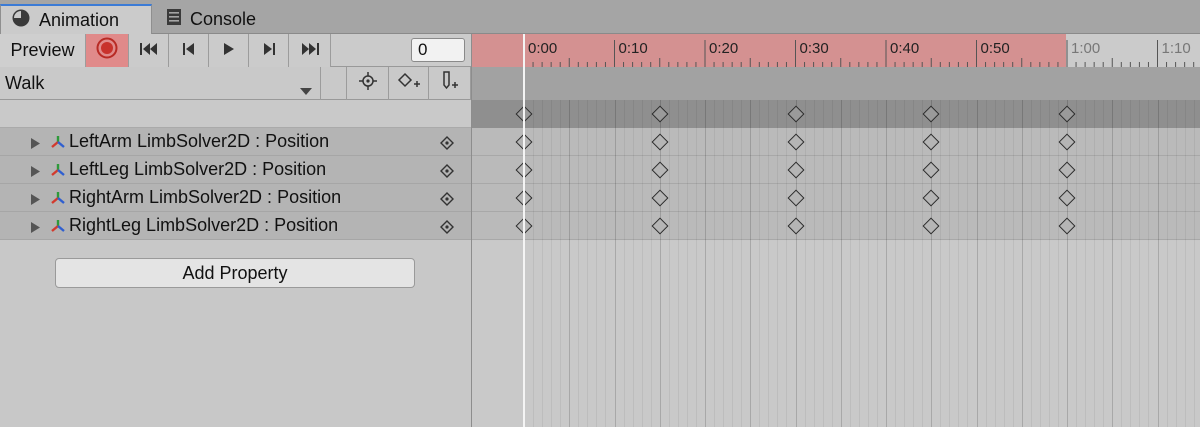 The height and width of the screenshot is (427, 1200). I want to click on property-row: LeftLeg LimbSolver2D : Position, so click(235, 170).